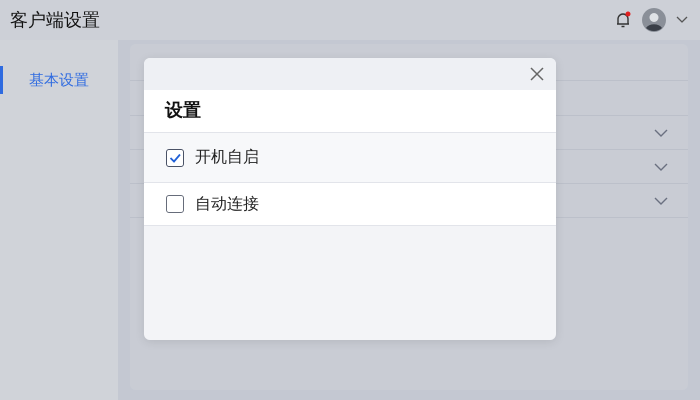 Image resolution: width=700 pixels, height=400 pixels. What do you see at coordinates (537, 74) in the screenshot?
I see `close-icon` at bounding box center [537, 74].